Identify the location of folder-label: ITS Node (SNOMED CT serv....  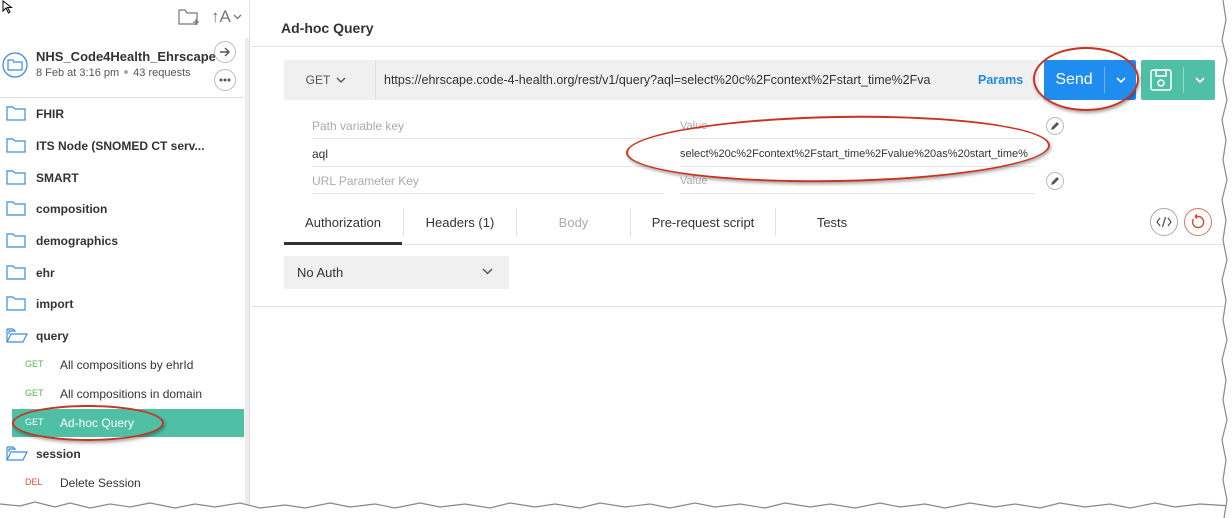
(120, 146).